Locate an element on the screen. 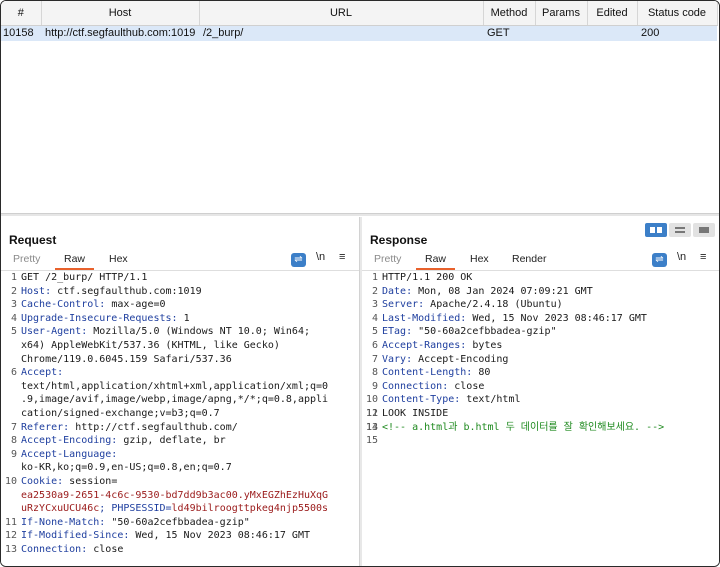 This screenshot has height=567, width=720. cell-url: /2_burp/ is located at coordinates (341, 33).